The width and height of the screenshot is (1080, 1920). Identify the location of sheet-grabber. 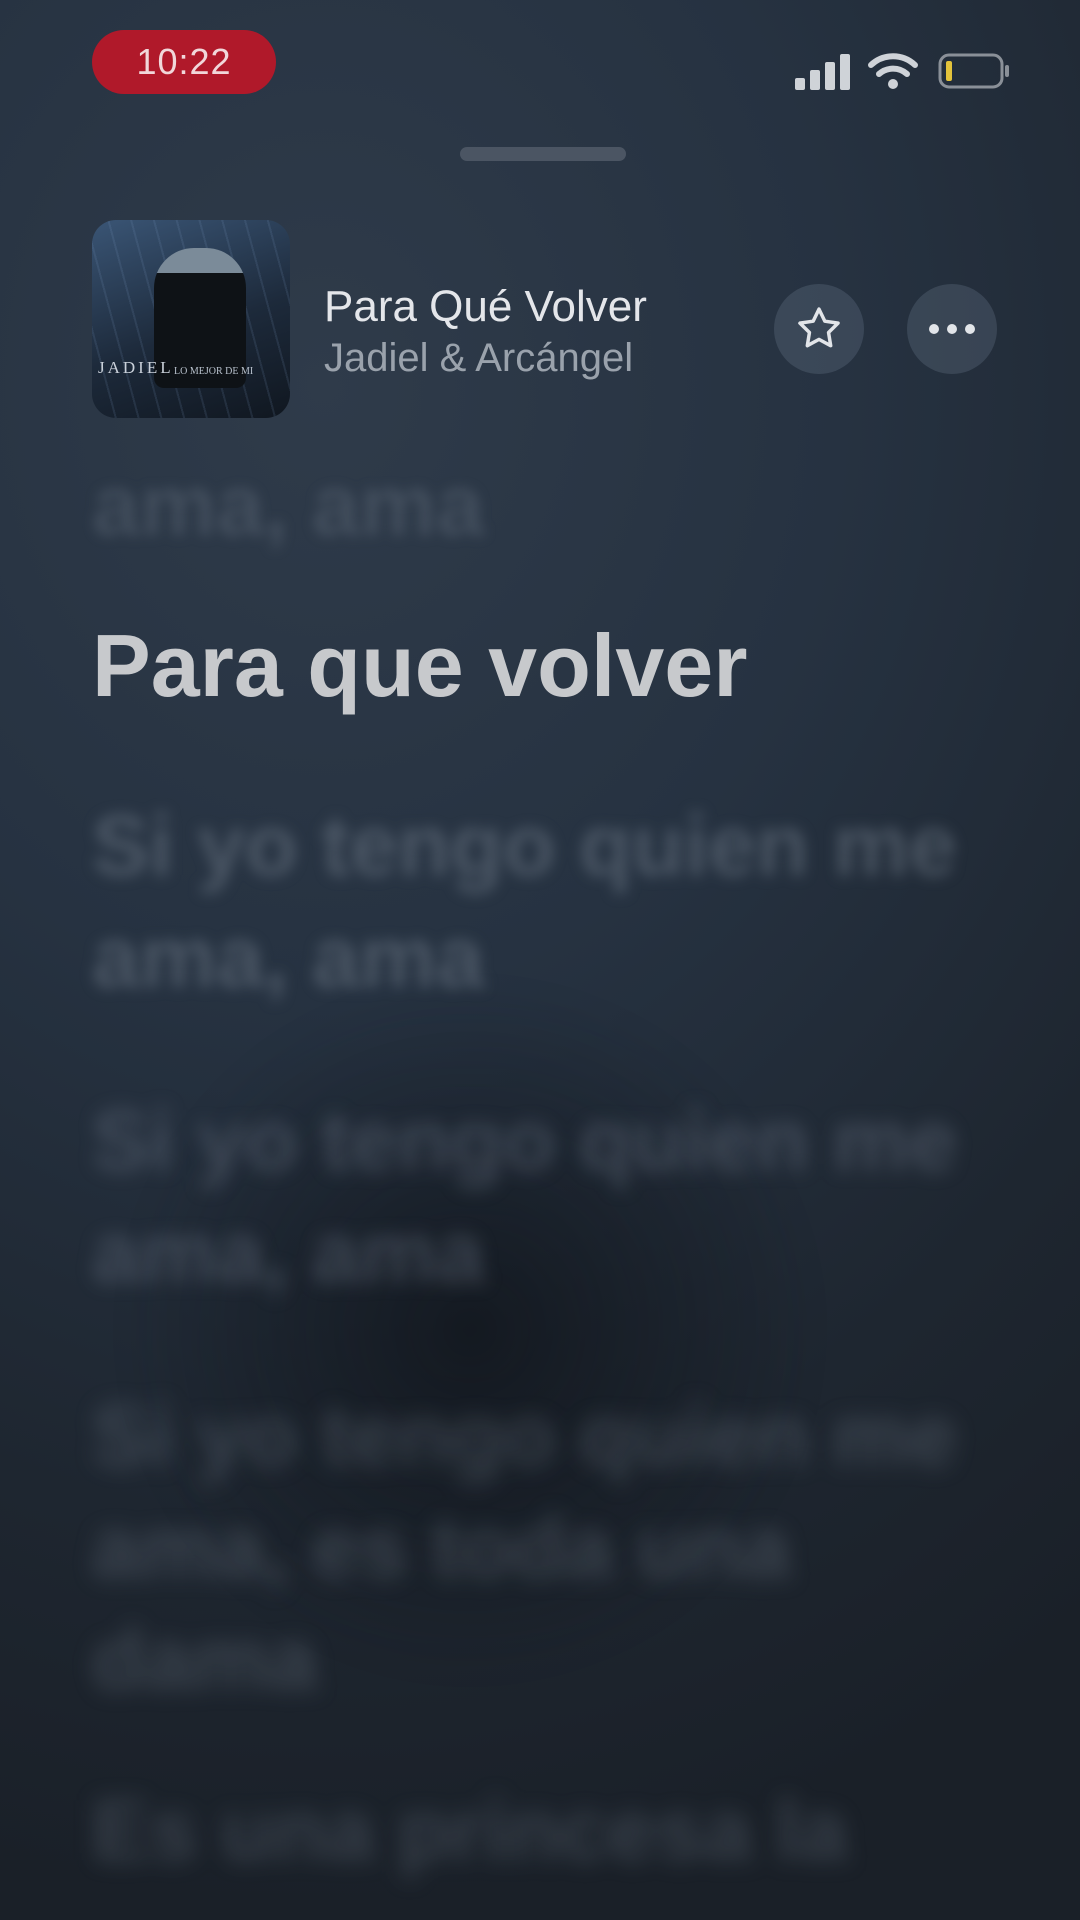
(543, 154).